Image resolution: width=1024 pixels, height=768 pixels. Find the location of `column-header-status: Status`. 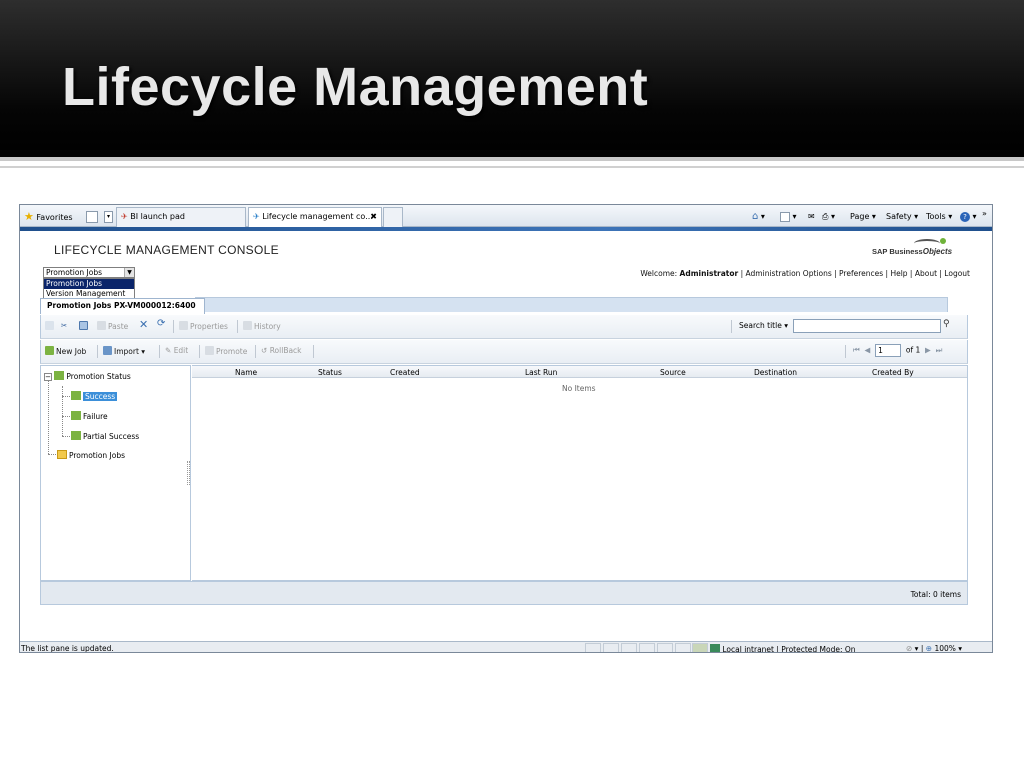

column-header-status: Status is located at coordinates (330, 372).